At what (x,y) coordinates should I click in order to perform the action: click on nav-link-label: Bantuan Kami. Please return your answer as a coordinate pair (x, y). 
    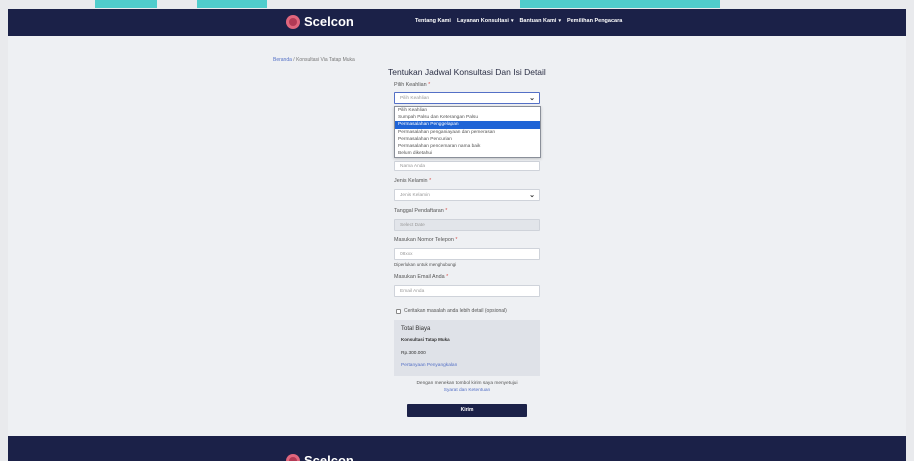
    Looking at the image, I should click on (538, 21).